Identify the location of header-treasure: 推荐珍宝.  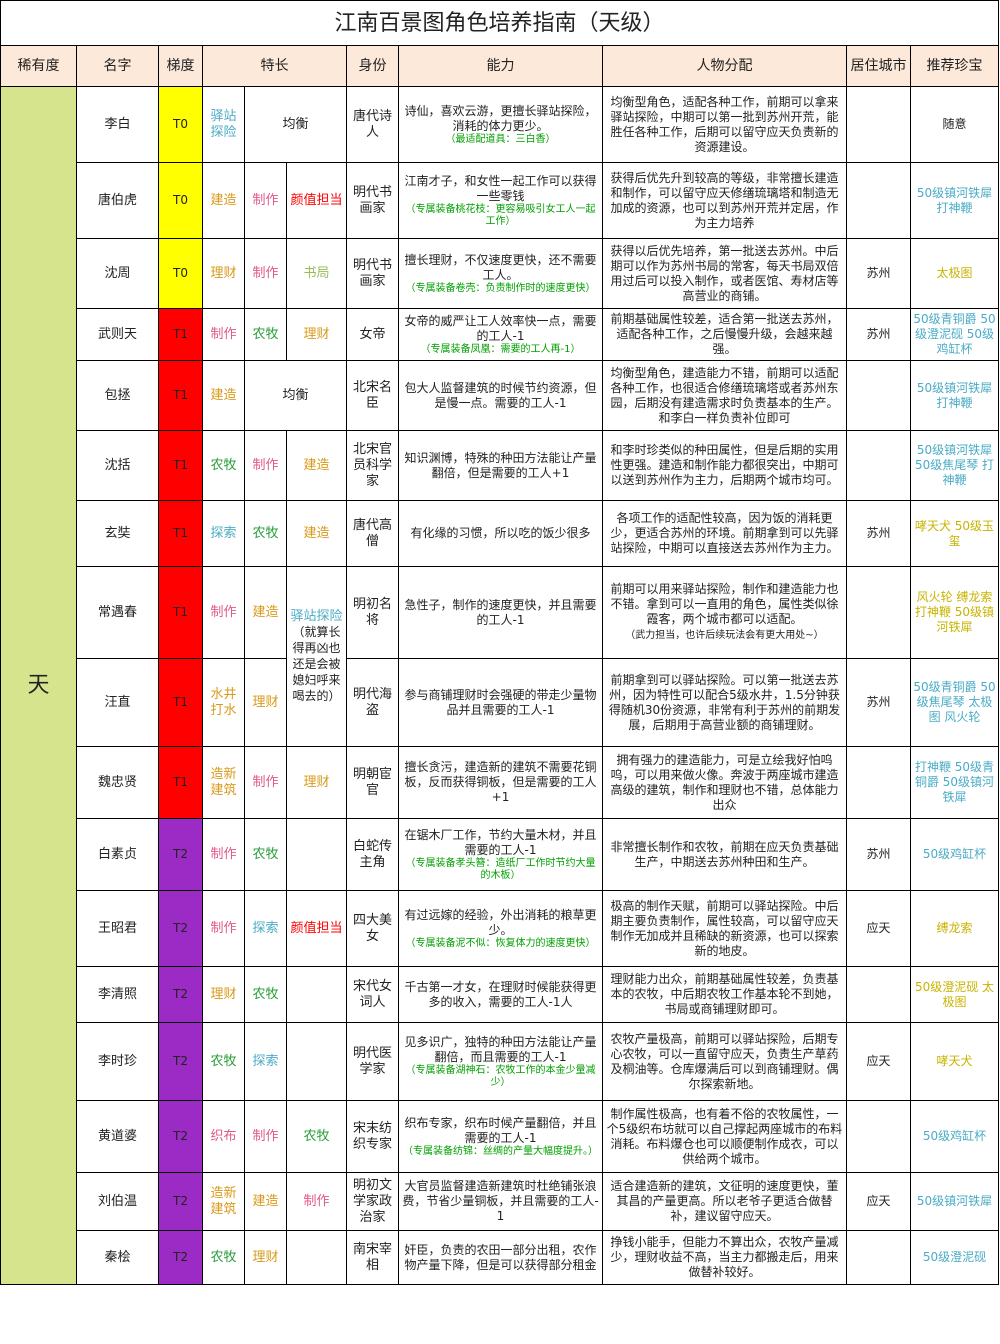
(954, 66).